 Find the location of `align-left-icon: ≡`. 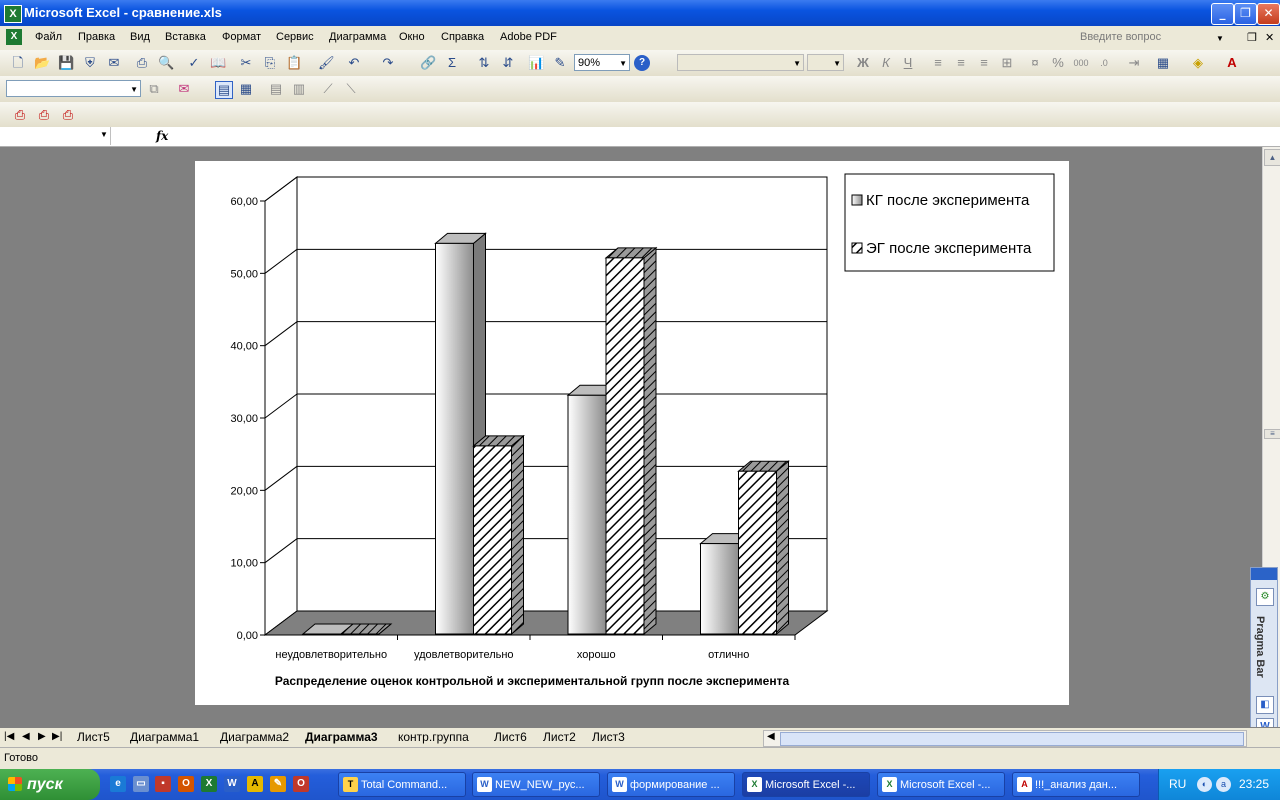

align-left-icon: ≡ is located at coordinates (938, 63).